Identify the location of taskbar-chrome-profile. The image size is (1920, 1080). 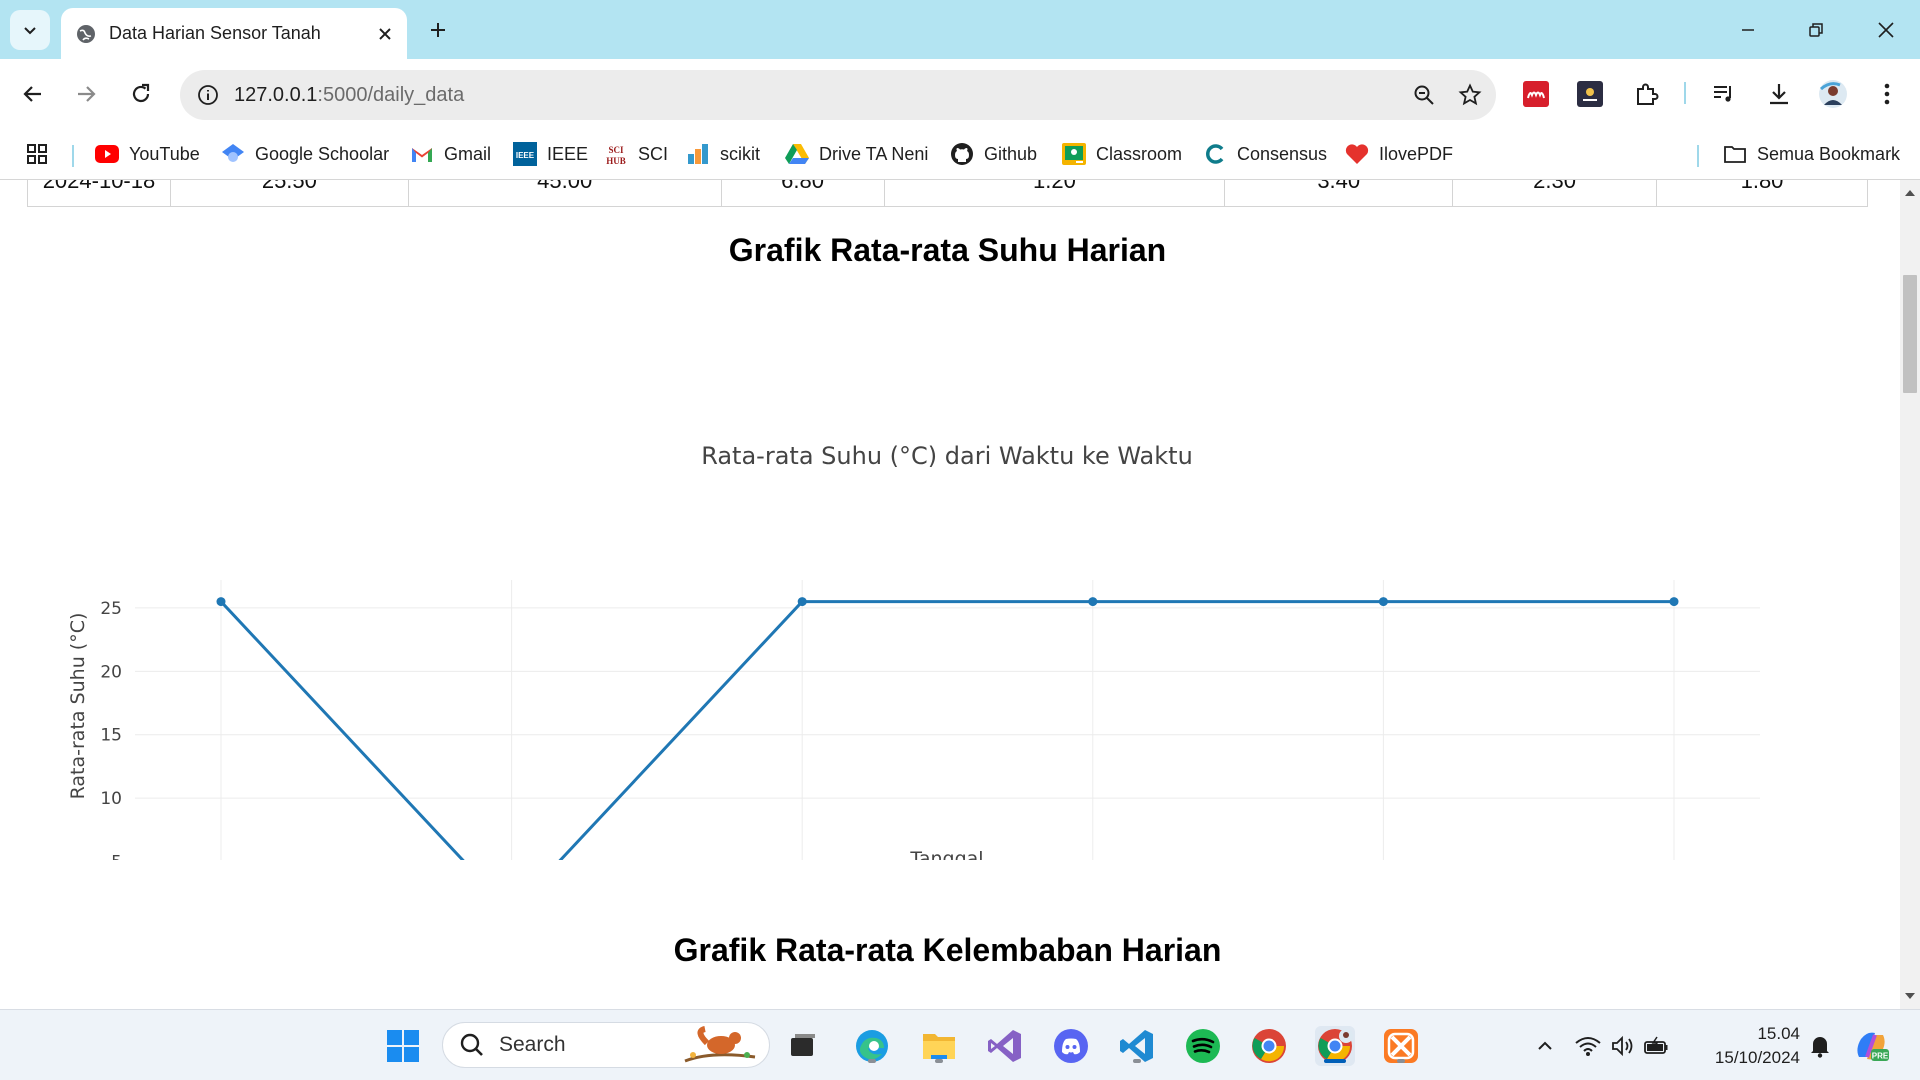
(1335, 1046).